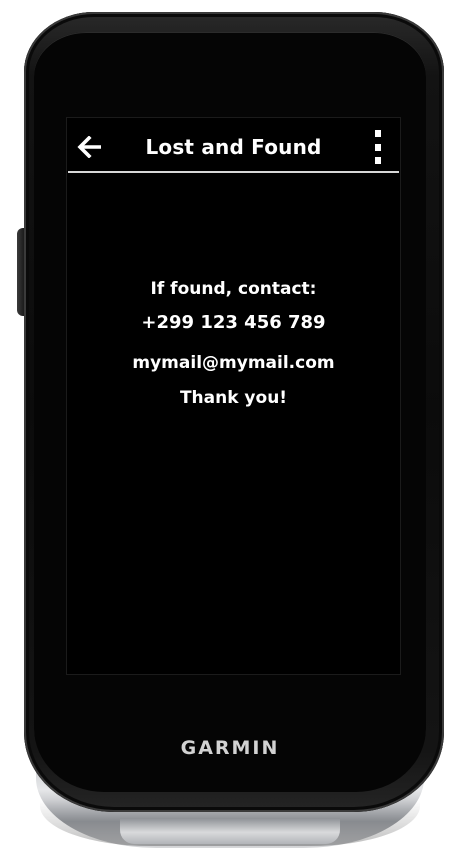  I want to click on contact-prompt: If found, contact:, so click(233, 289).